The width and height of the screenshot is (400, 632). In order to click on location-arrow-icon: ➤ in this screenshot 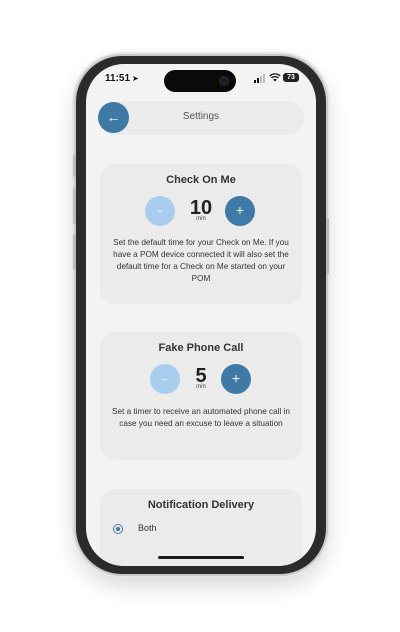, I will do `click(135, 78)`.